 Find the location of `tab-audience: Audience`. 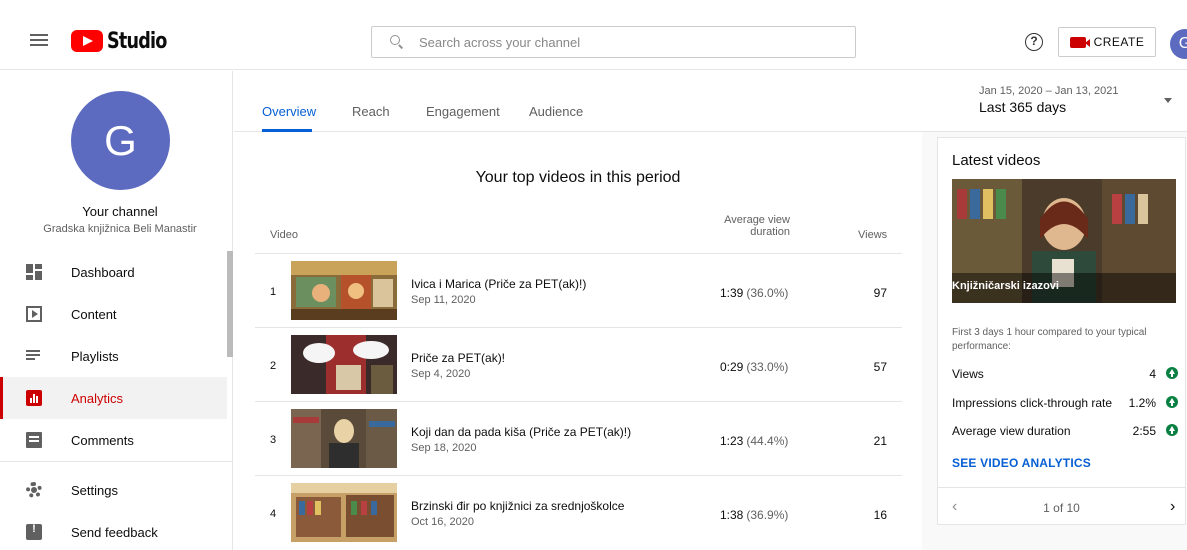

tab-audience: Audience is located at coordinates (556, 111).